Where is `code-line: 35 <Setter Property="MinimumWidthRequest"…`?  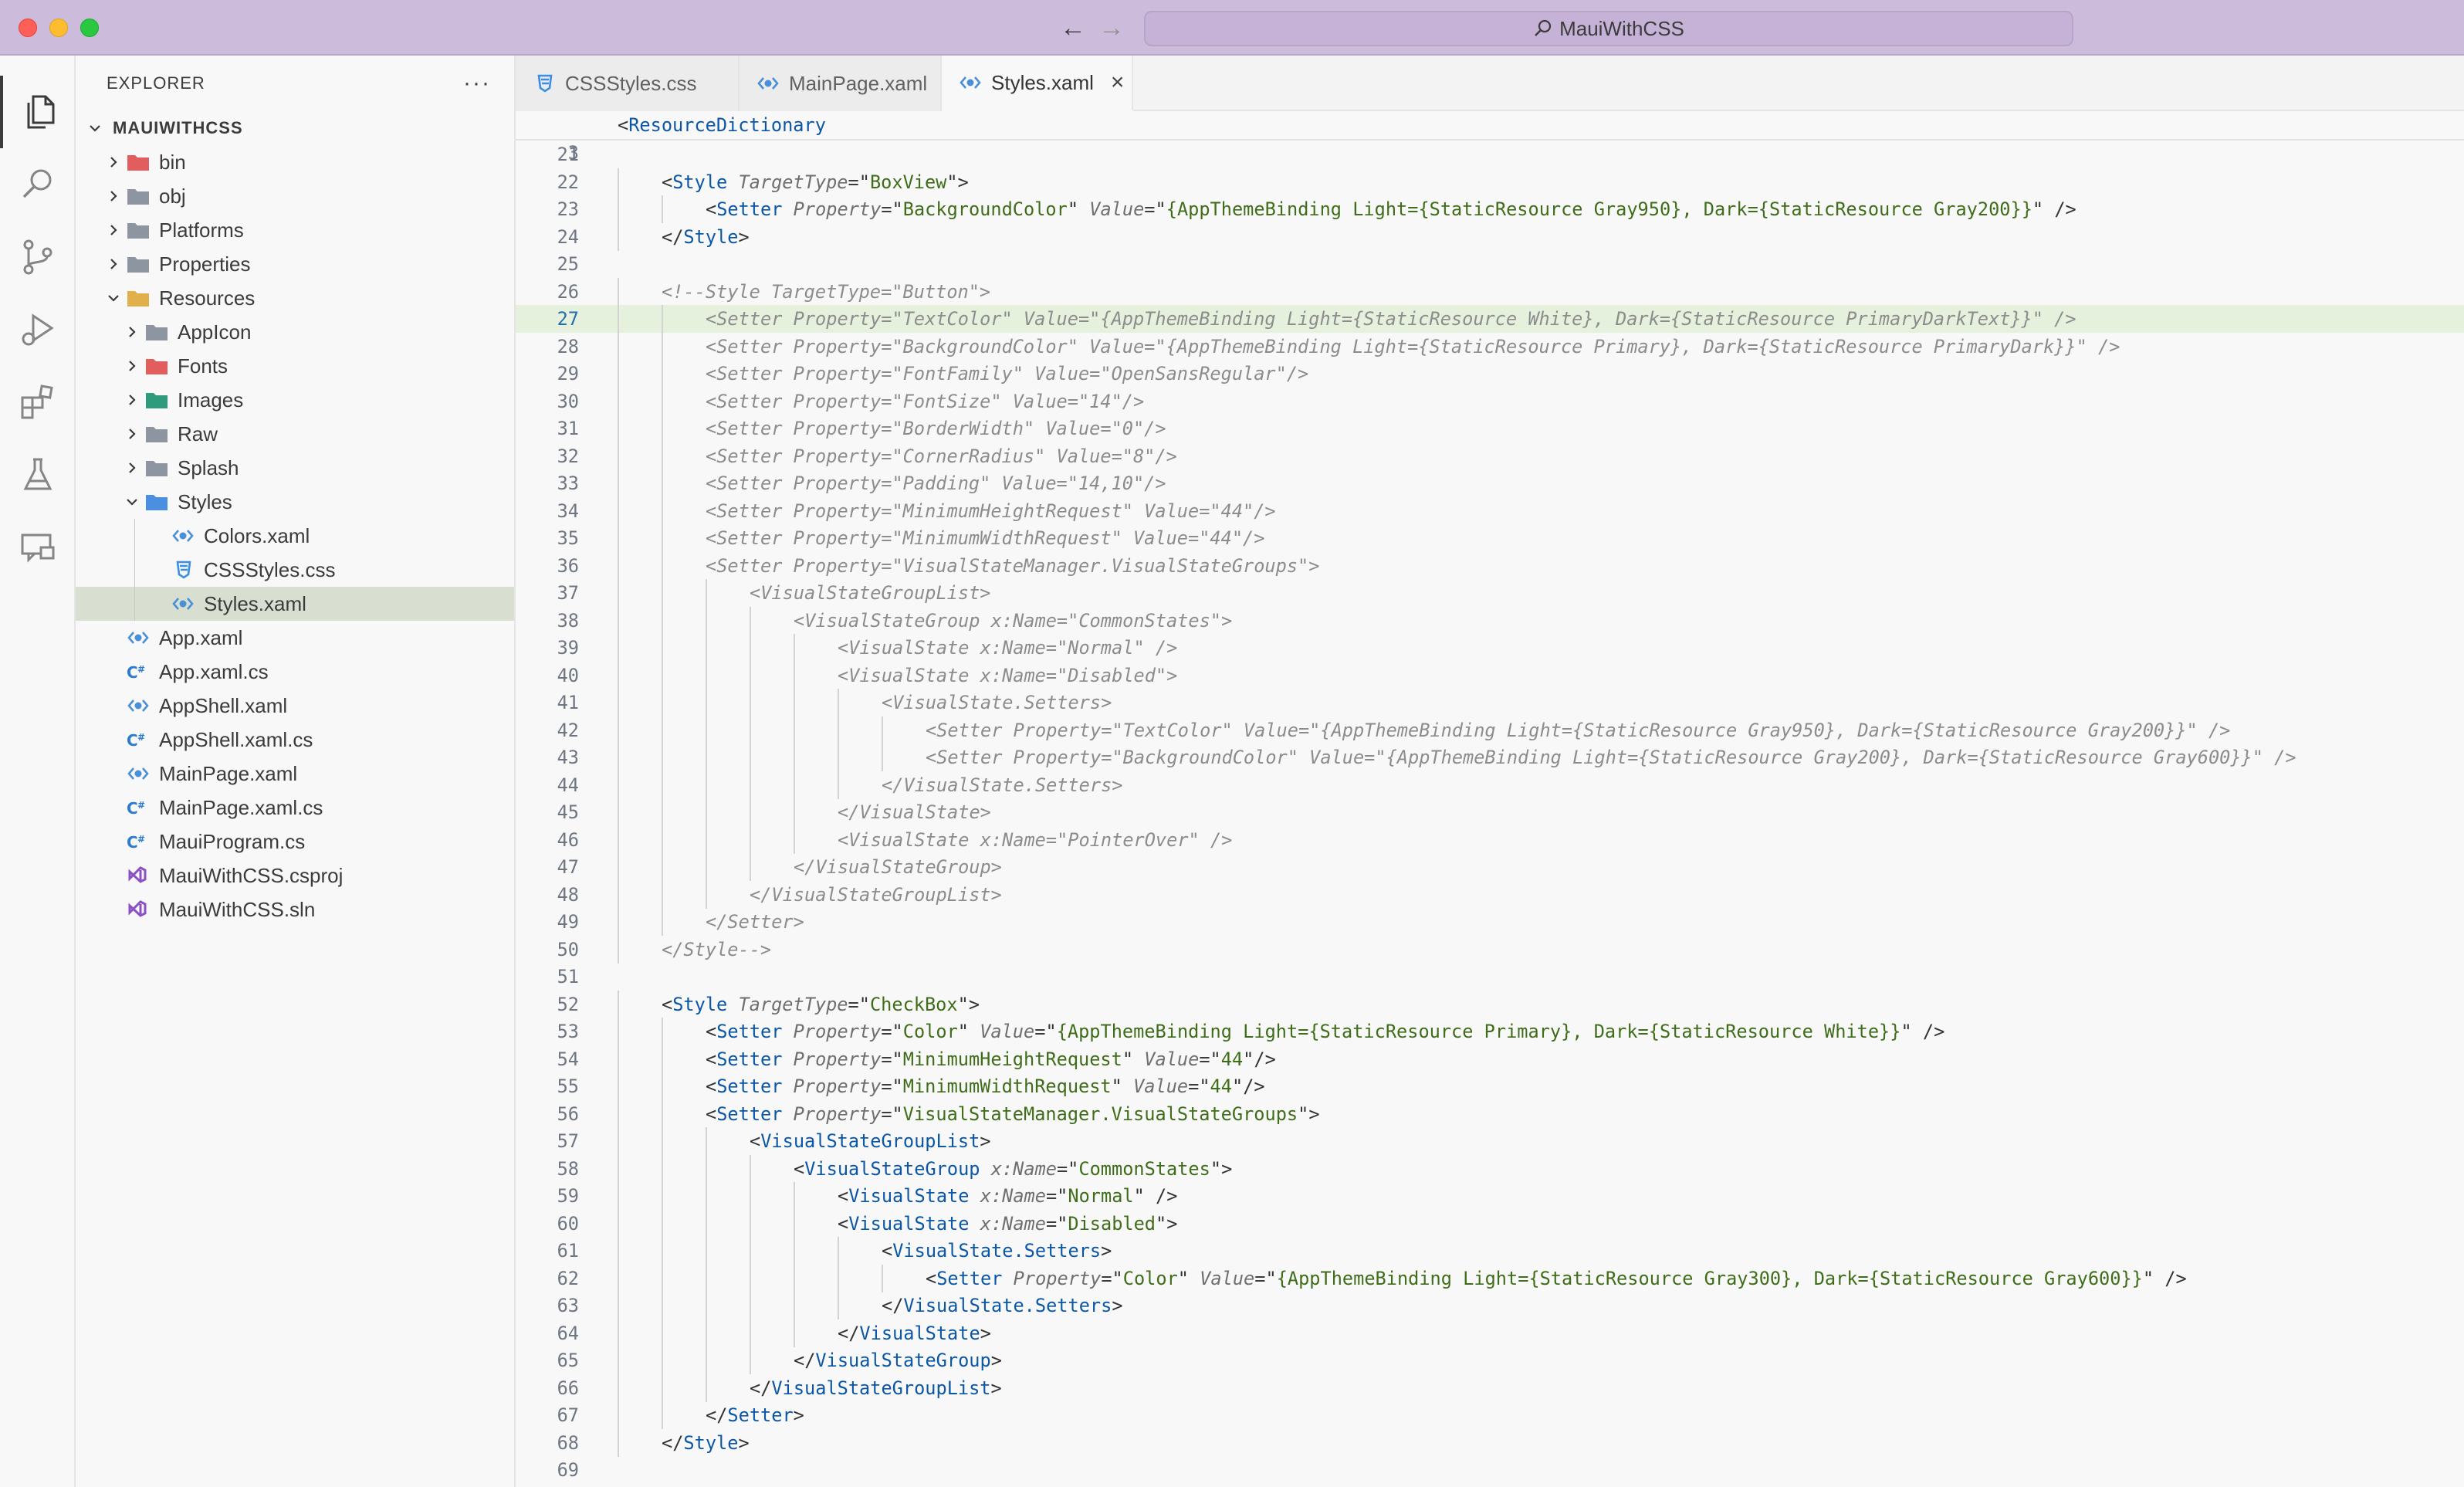 code-line: 35 <Setter Property="MinimumWidthRequest"… is located at coordinates (1490, 538).